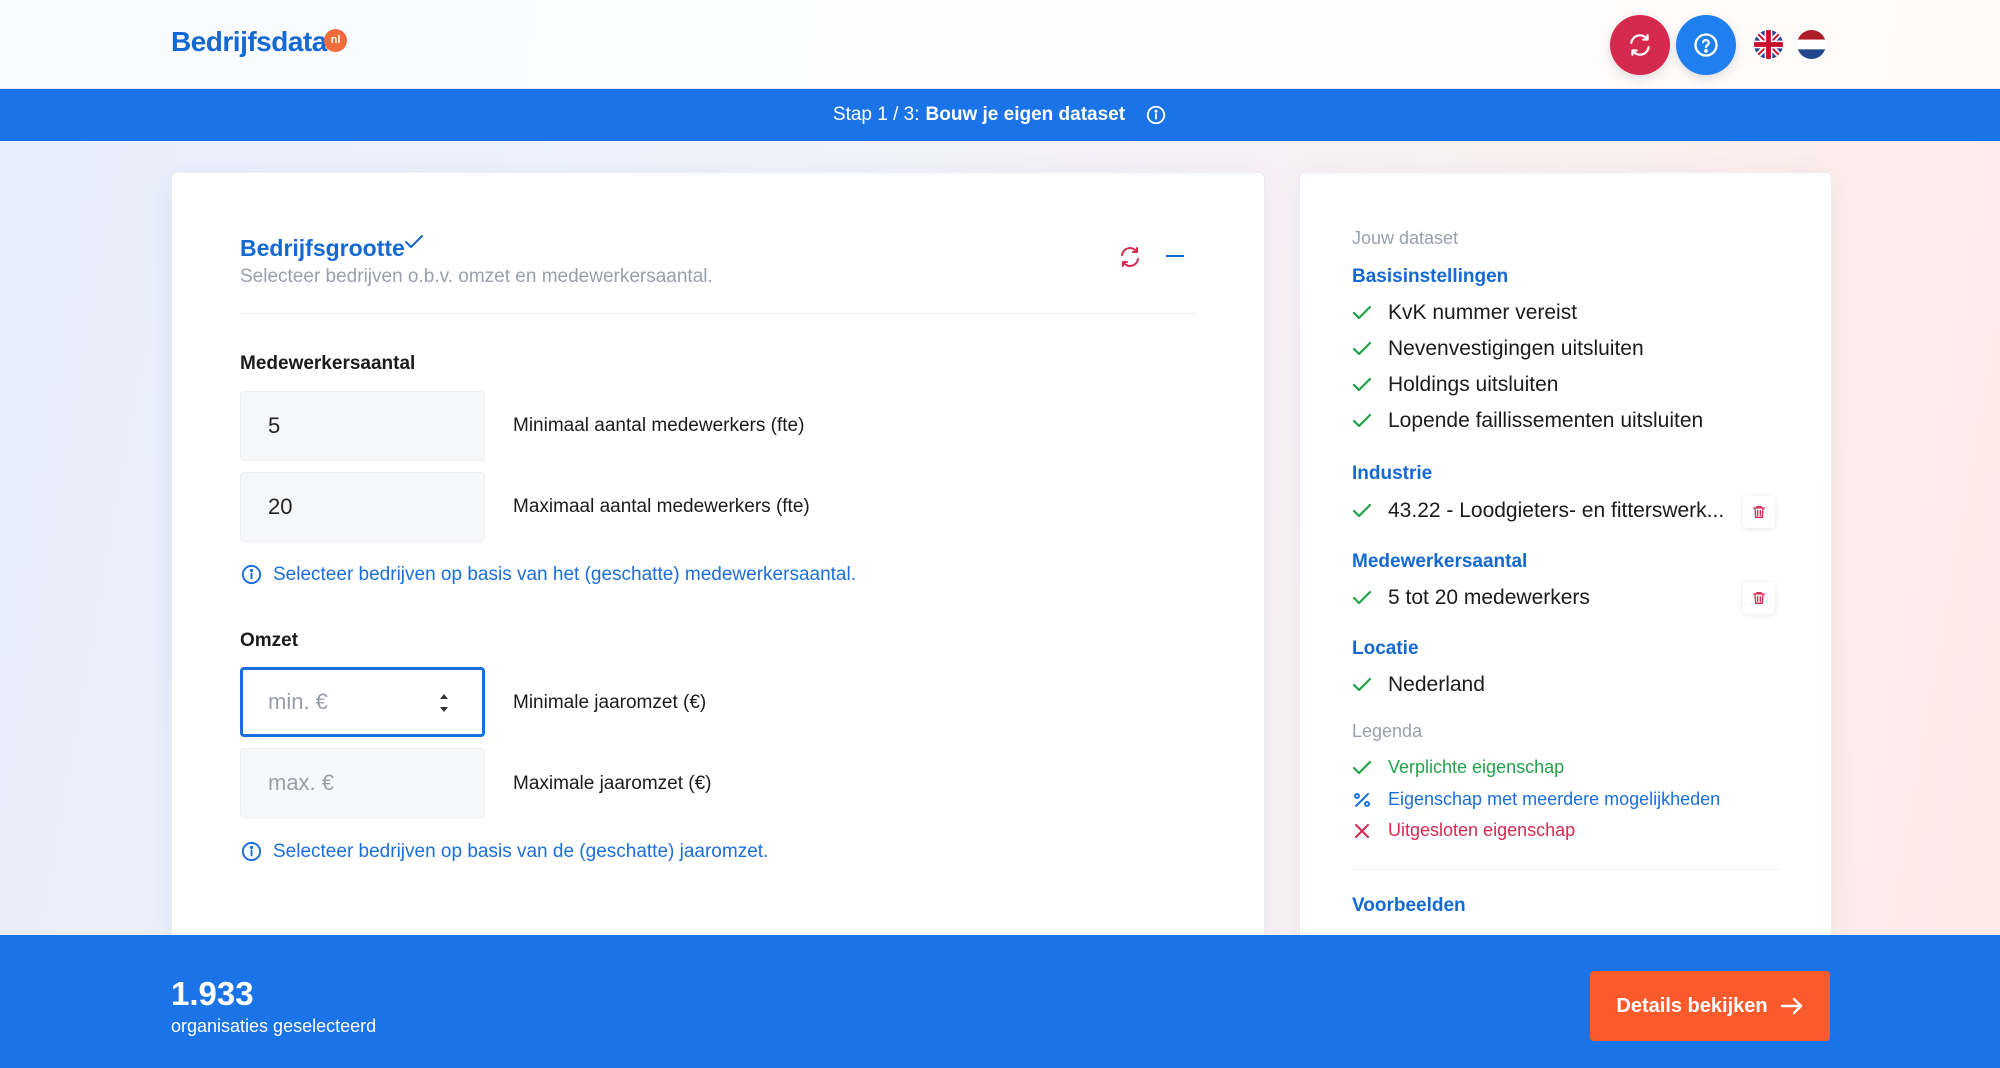  Describe the element at coordinates (1000, 44) in the screenshot. I see `top-header: Bedrijfsdata nl` at that location.